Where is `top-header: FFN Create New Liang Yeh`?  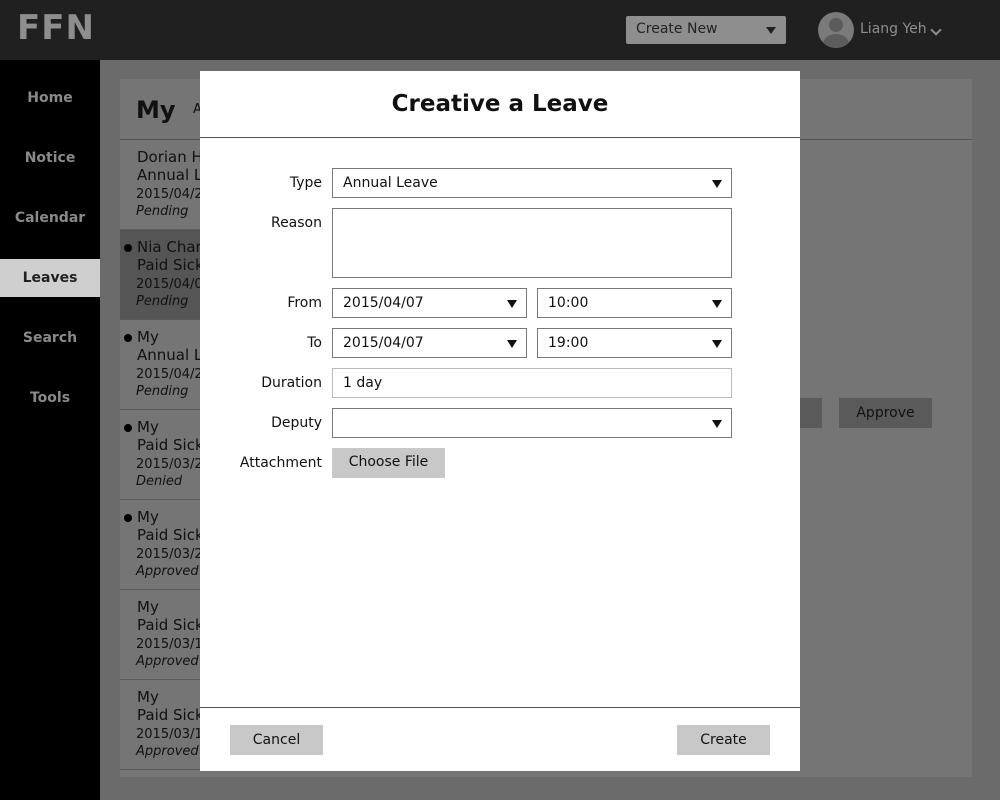
top-header: FFN Create New Liang Yeh is located at coordinates (500, 30).